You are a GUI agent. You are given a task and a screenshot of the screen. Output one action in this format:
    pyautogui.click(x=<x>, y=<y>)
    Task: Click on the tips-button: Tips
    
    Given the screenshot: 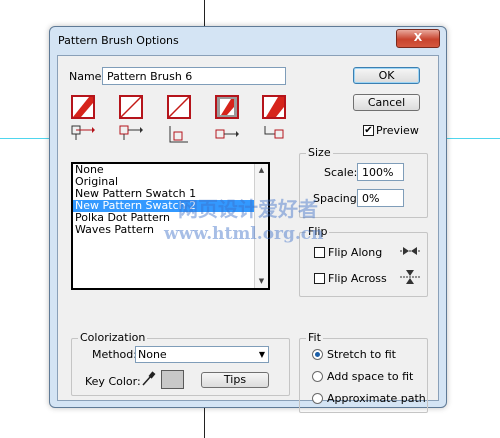 What is the action you would take?
    pyautogui.click(x=235, y=380)
    